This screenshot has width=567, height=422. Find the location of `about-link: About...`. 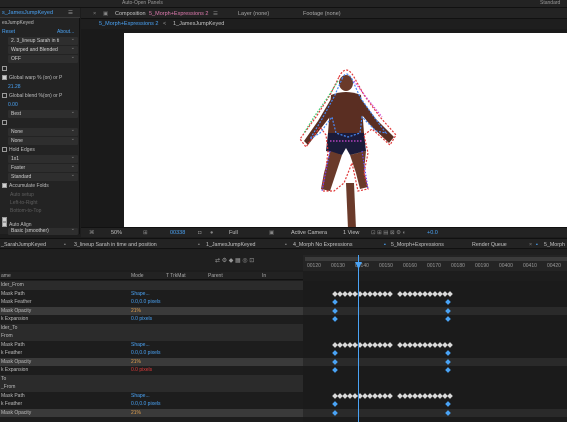

about-link: About... is located at coordinates (65, 32).